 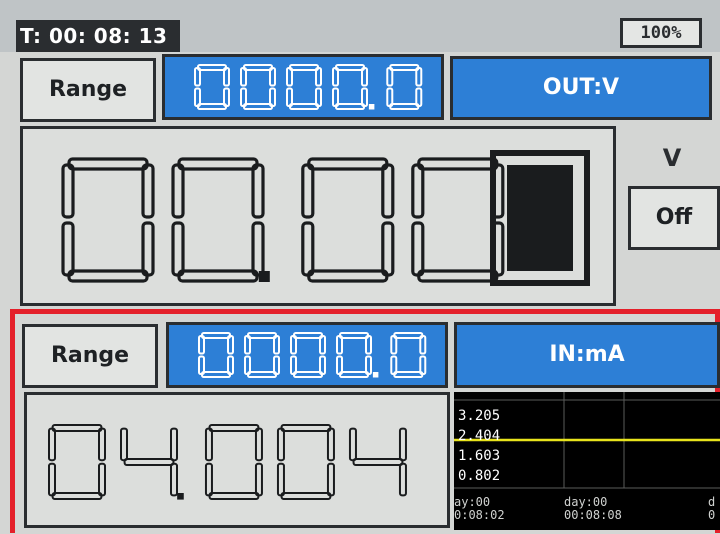 What do you see at coordinates (308, 87) in the screenshot?
I see `output-setpoint-digits` at bounding box center [308, 87].